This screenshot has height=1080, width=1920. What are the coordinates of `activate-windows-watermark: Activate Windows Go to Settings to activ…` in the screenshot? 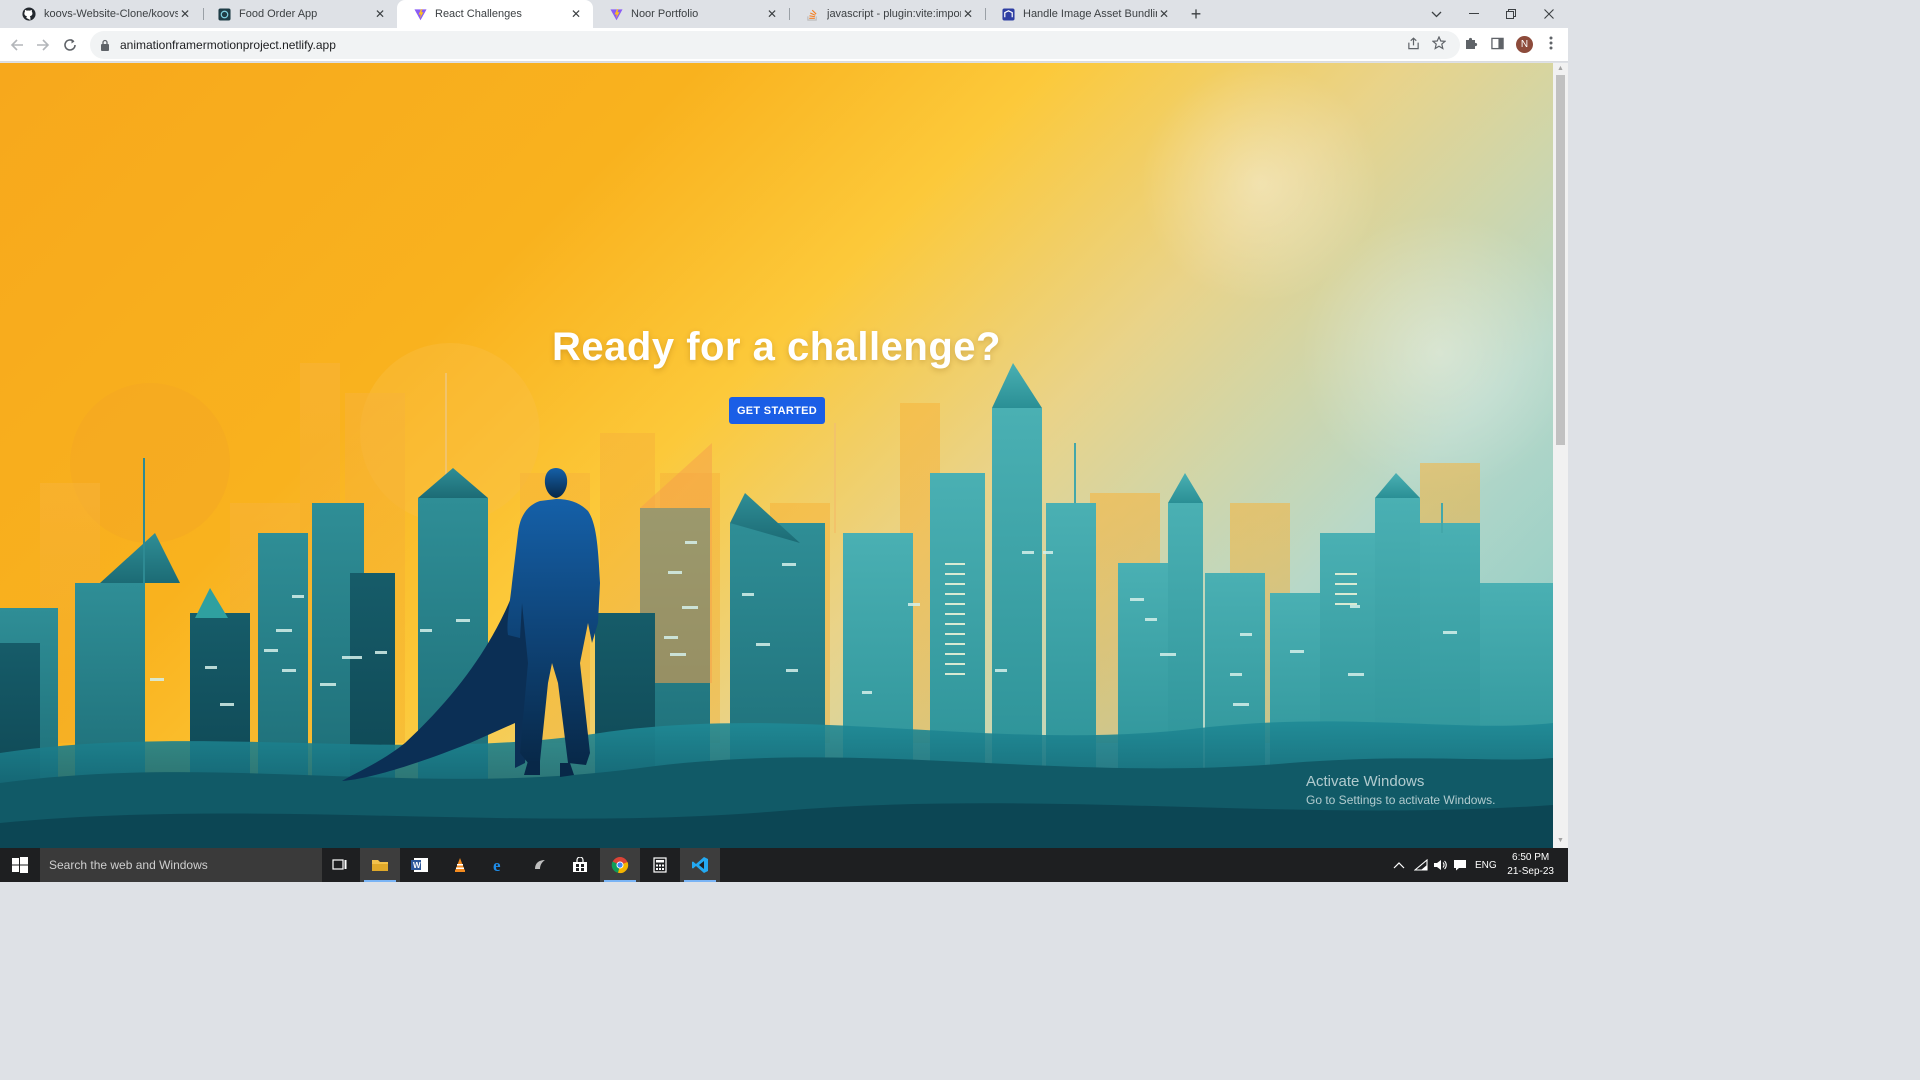 It's located at (1400, 790).